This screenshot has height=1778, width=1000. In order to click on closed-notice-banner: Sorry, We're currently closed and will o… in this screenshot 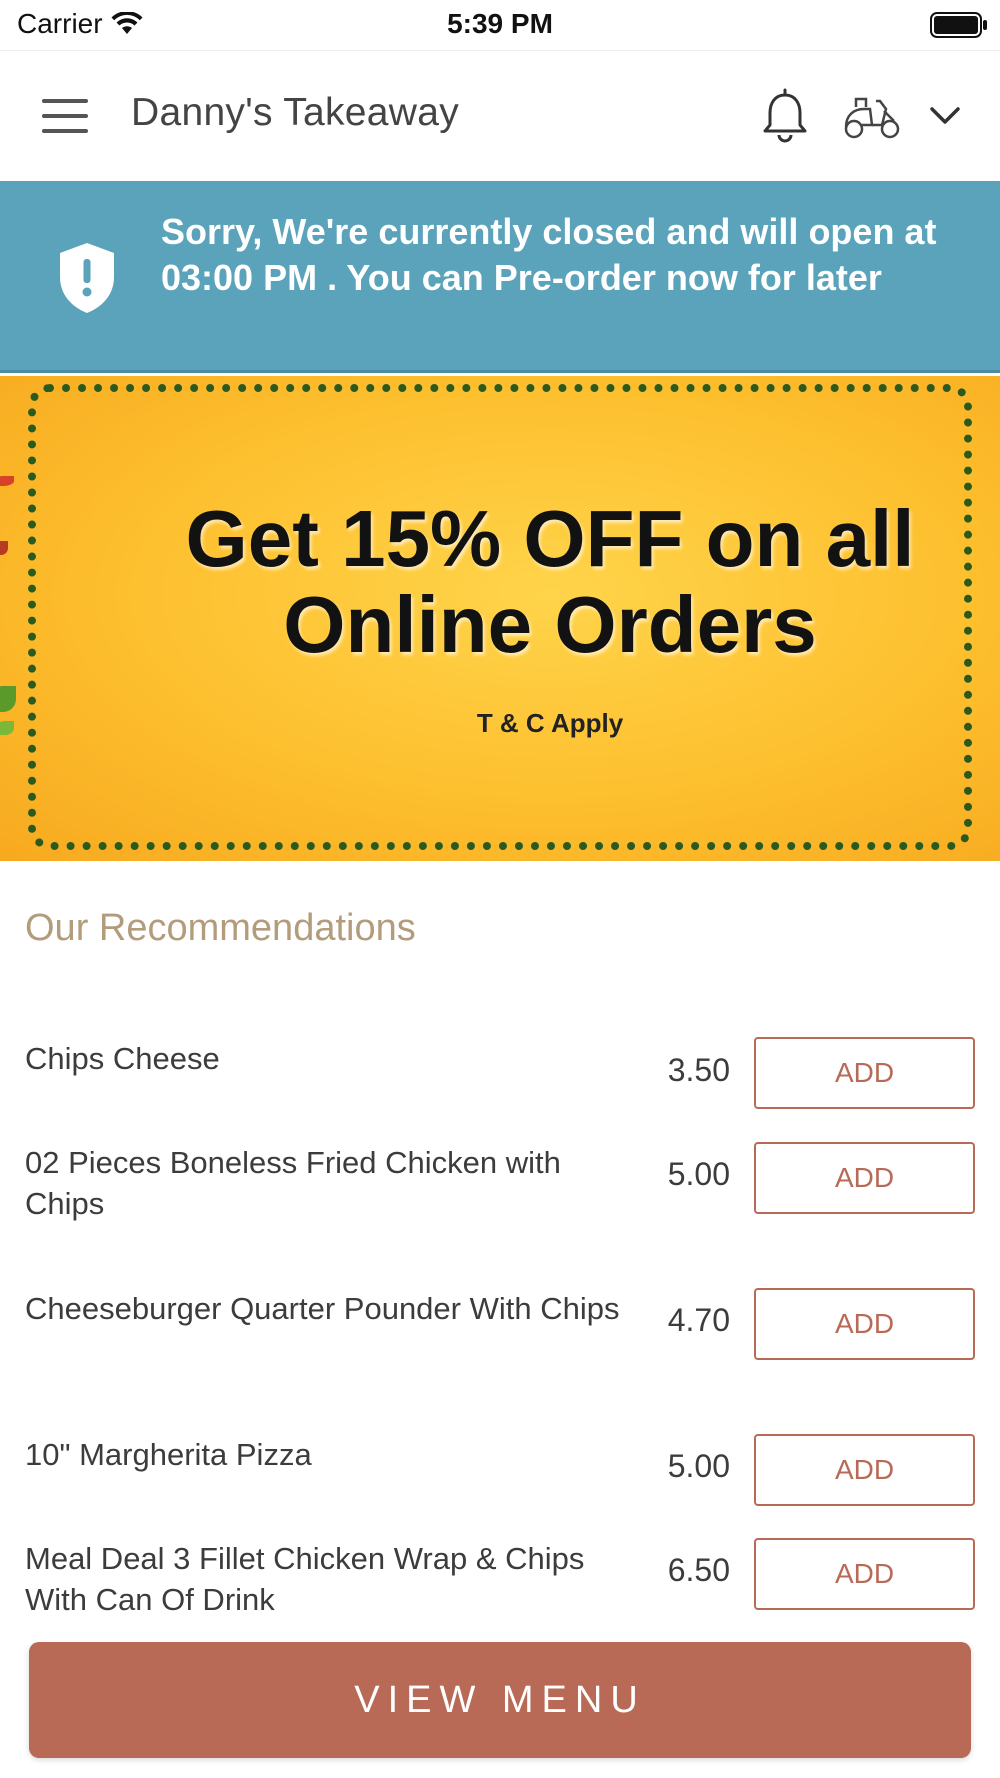, I will do `click(500, 277)`.